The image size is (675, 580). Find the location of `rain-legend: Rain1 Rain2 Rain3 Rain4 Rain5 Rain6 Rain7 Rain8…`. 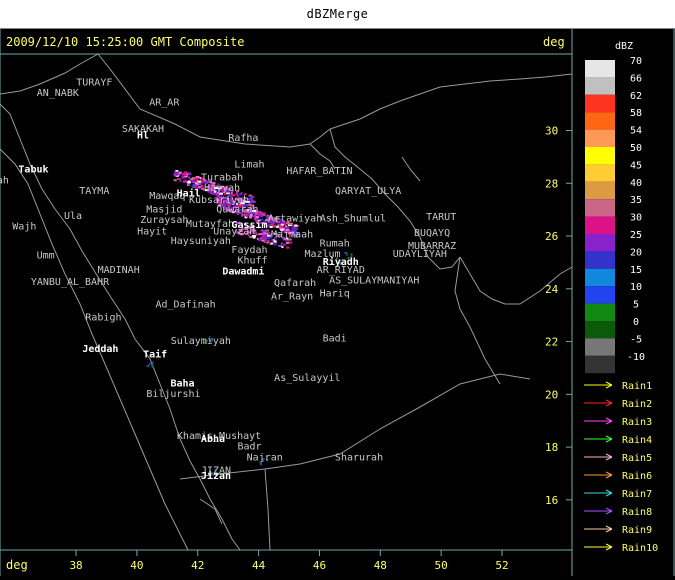

rain-legend: Rain1 Rain2 Rain3 Rain4 Rain5 Rain6 Rain7 Rain8… is located at coordinates (621, 467).